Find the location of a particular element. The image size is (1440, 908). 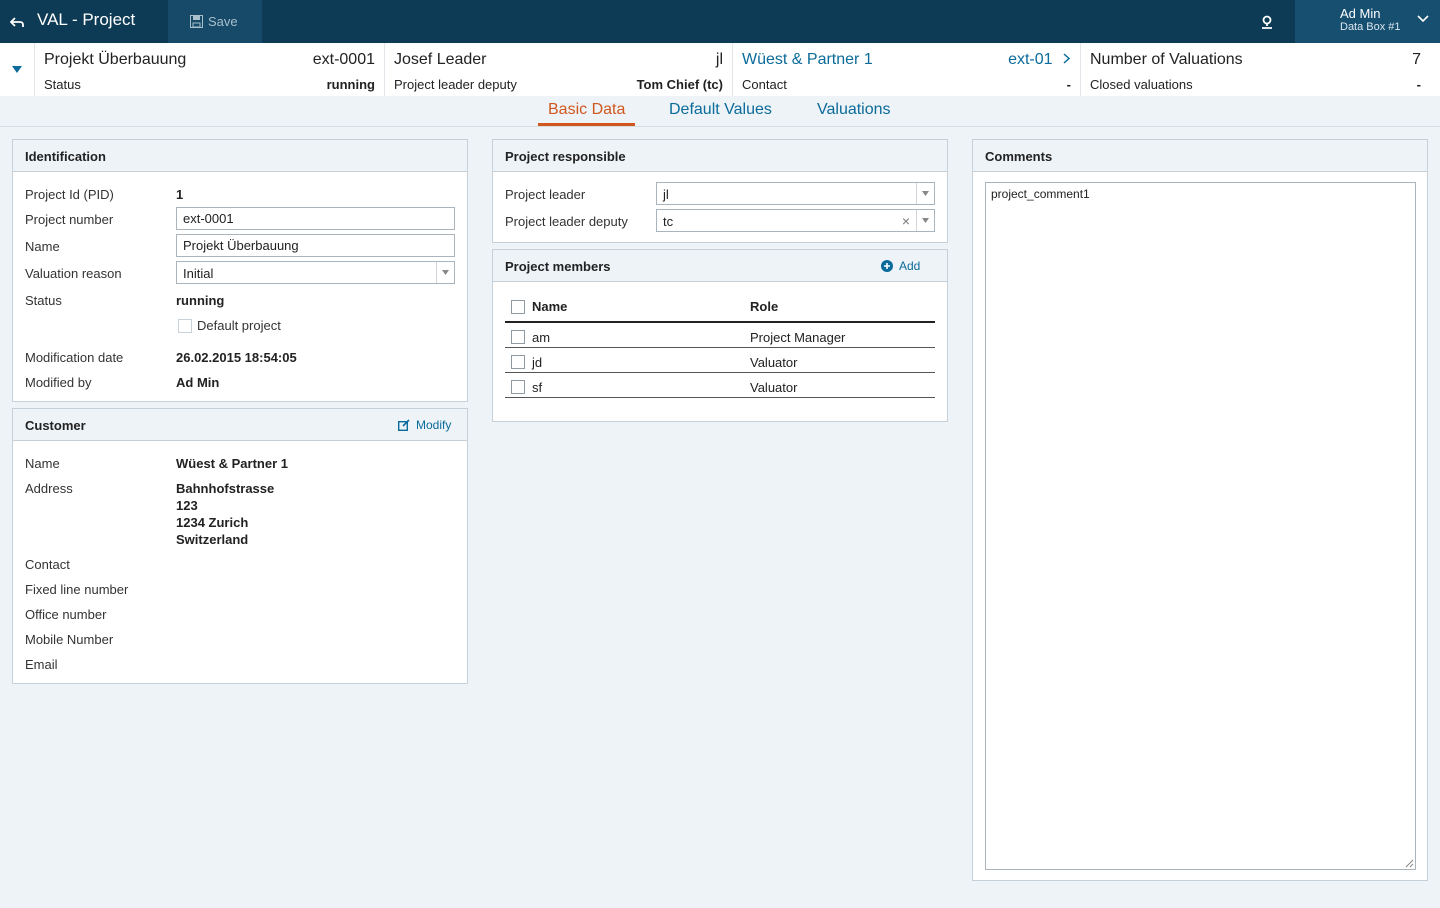

summary-project: Projekt Überbauung ext-0001 Status running is located at coordinates (209, 69).